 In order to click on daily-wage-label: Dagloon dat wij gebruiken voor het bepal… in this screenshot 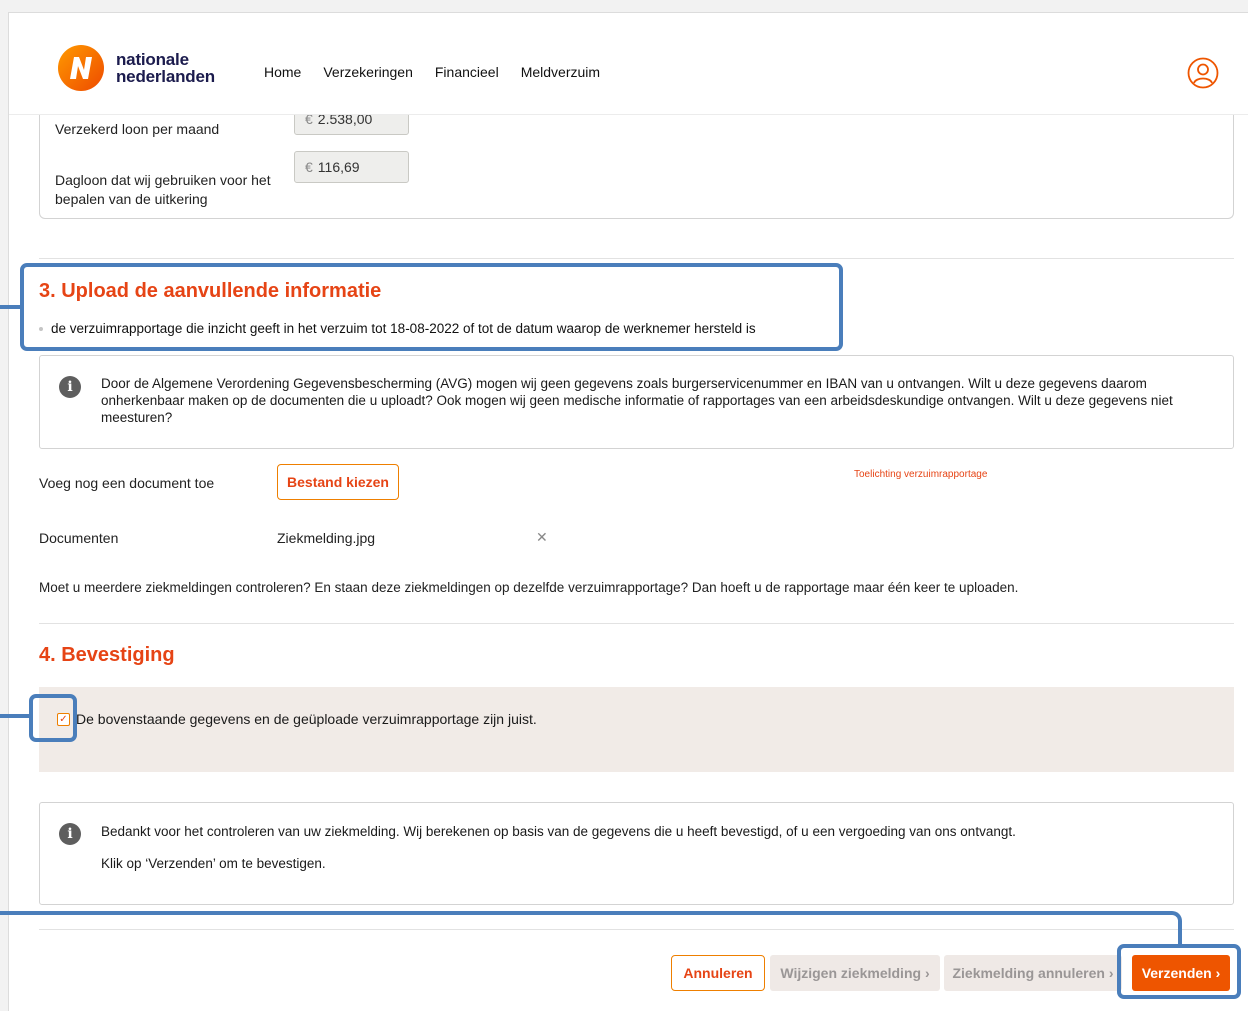, I will do `click(163, 189)`.